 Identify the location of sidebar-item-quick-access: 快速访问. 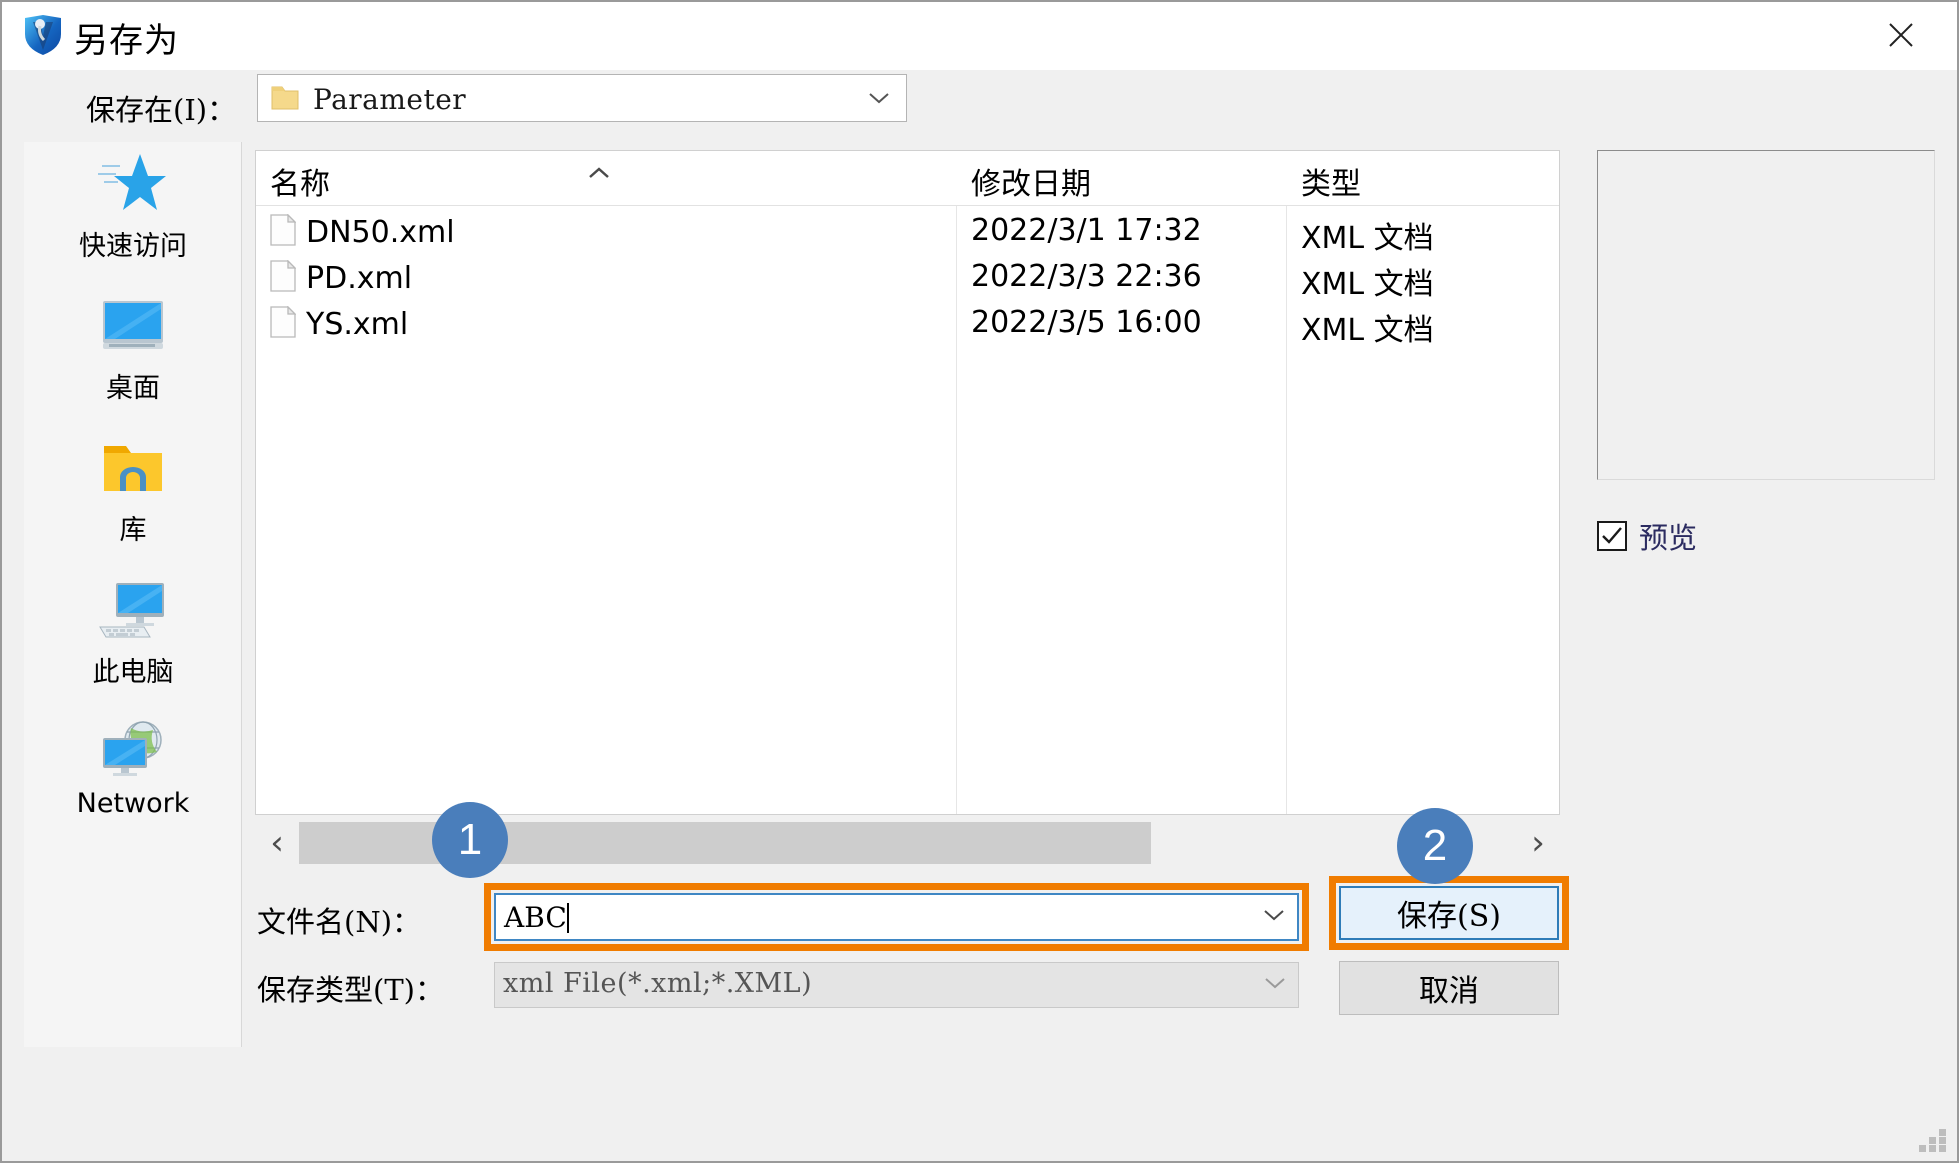
(133, 205).